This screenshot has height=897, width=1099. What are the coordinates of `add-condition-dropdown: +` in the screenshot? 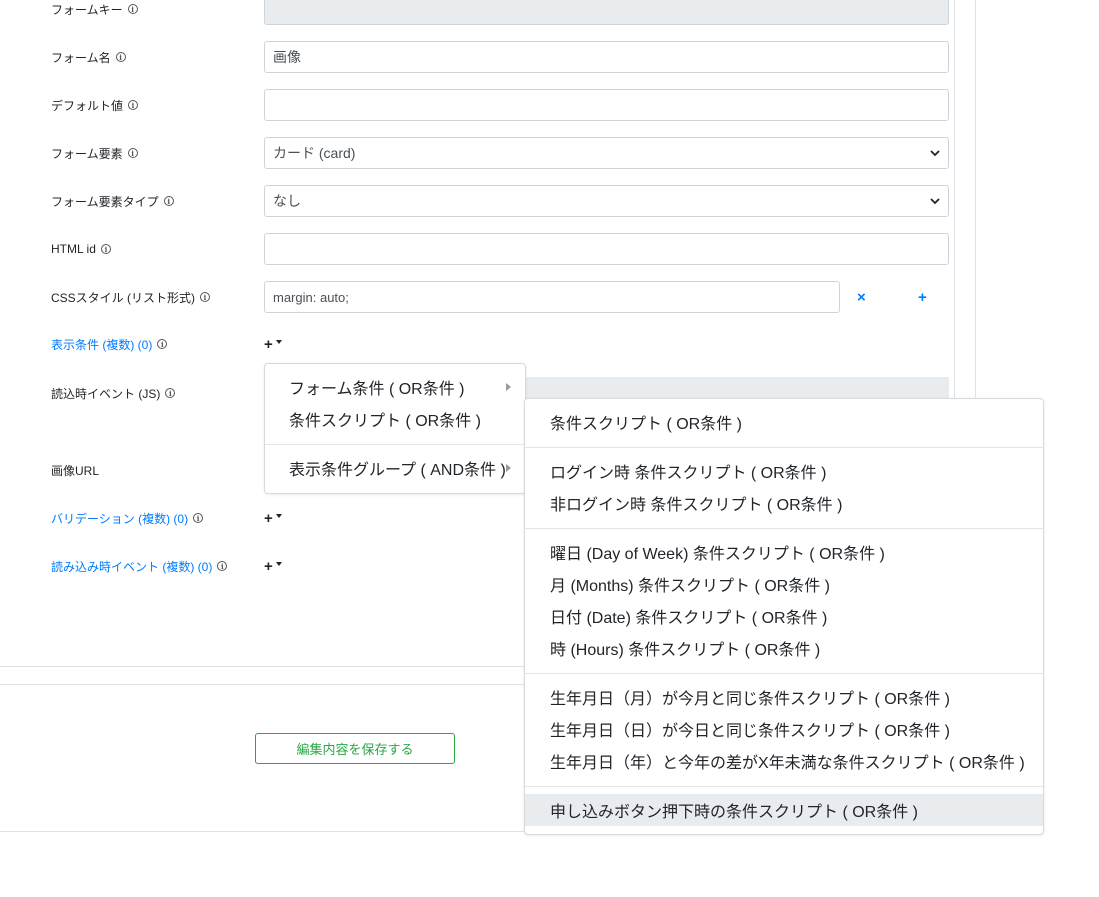 It's located at (273, 344).